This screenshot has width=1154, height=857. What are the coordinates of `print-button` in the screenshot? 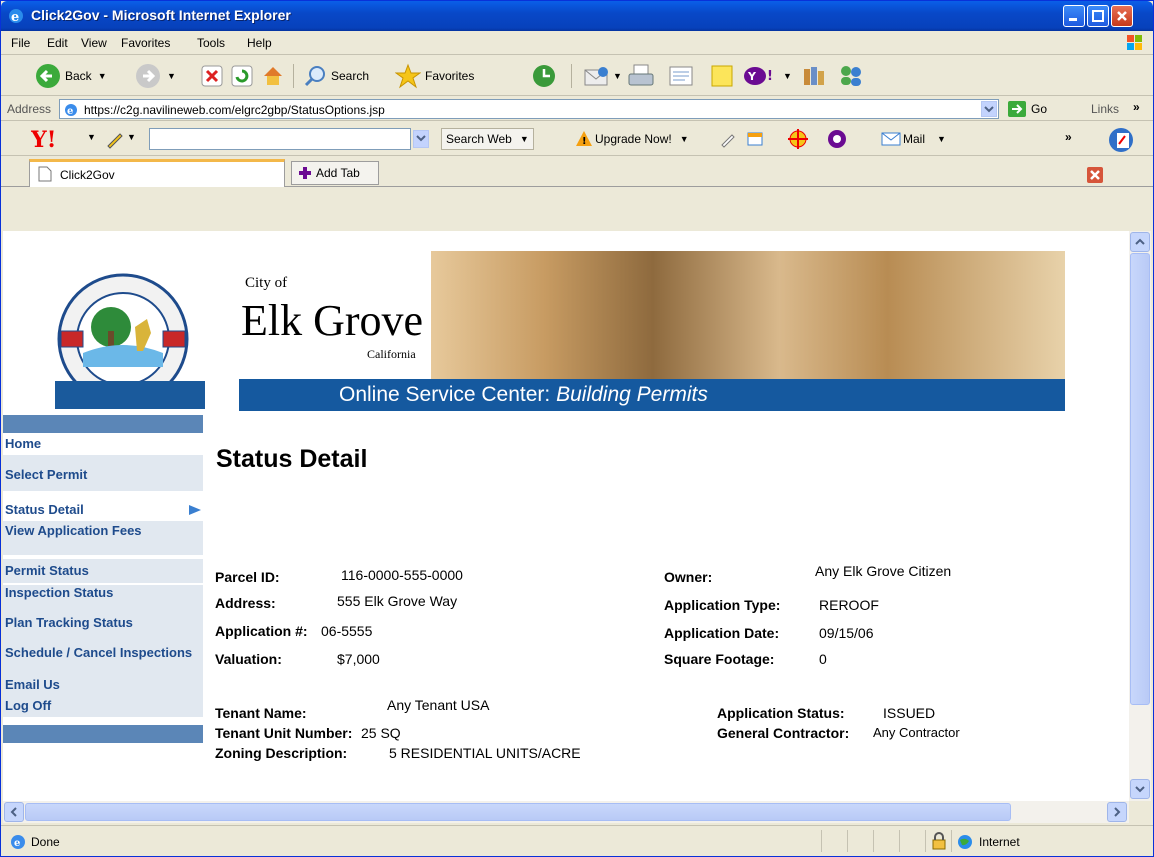 It's located at (641, 76).